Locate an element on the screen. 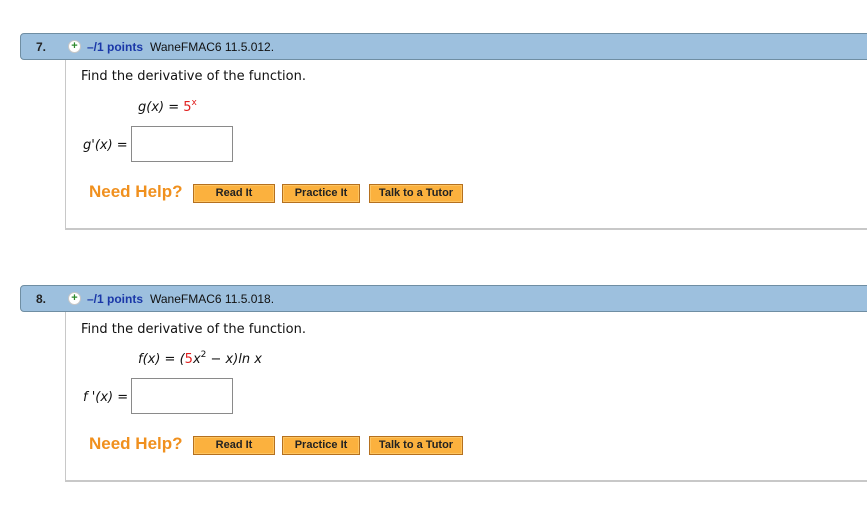 The height and width of the screenshot is (530, 867). answer-label-text: g'(x) = is located at coordinates (105, 145).